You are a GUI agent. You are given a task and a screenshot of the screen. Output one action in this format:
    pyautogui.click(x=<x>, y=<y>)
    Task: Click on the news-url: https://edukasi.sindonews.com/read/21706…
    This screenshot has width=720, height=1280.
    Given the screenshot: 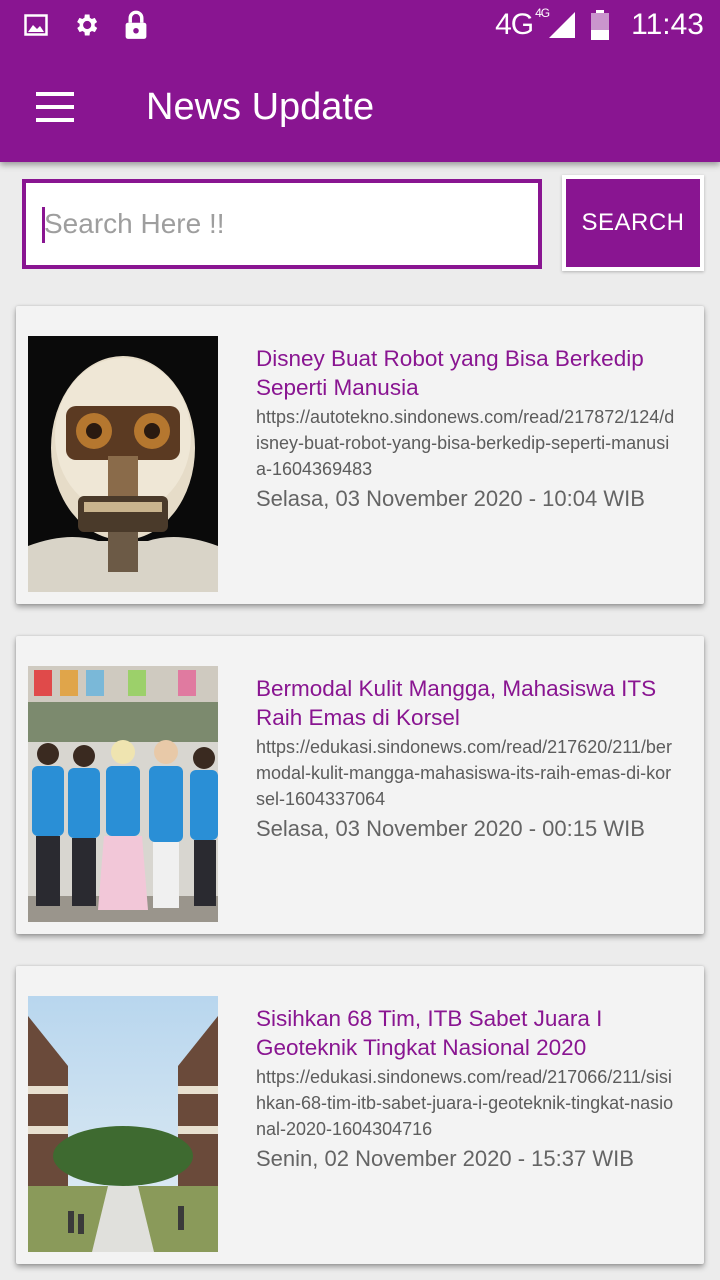 What is the action you would take?
    pyautogui.click(x=466, y=1103)
    